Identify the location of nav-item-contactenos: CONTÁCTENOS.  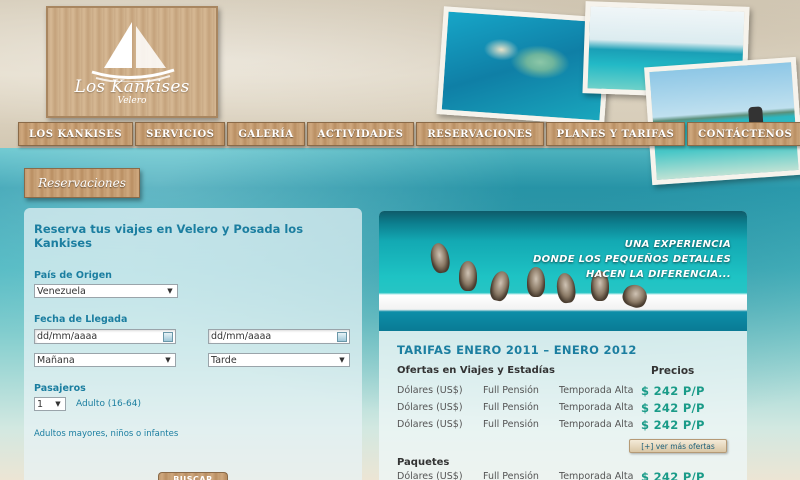
(743, 134).